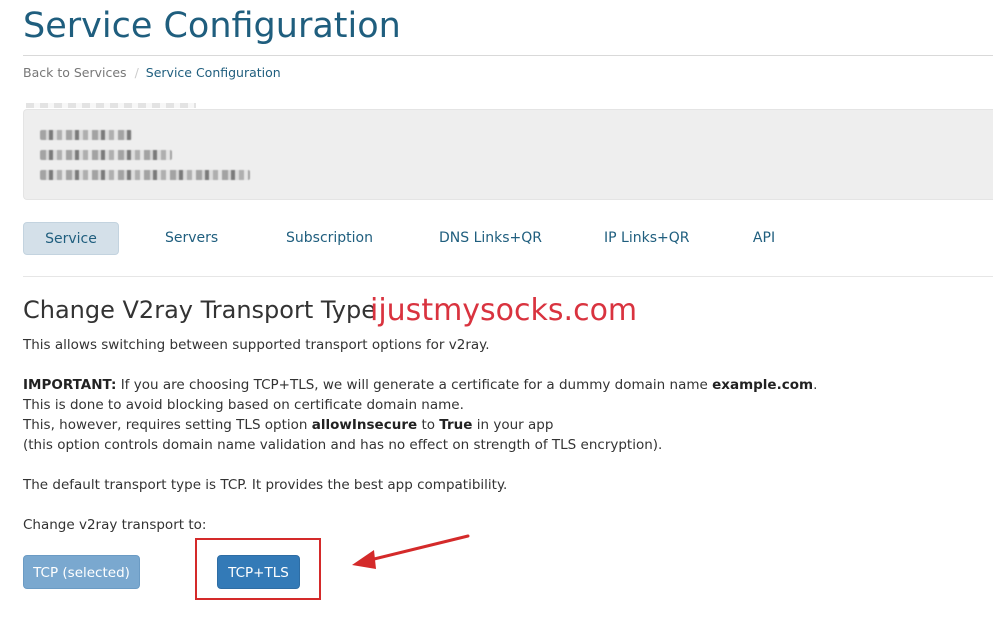 The image size is (993, 627). I want to click on watermark-text: ijustmysocks.com, so click(504, 310).